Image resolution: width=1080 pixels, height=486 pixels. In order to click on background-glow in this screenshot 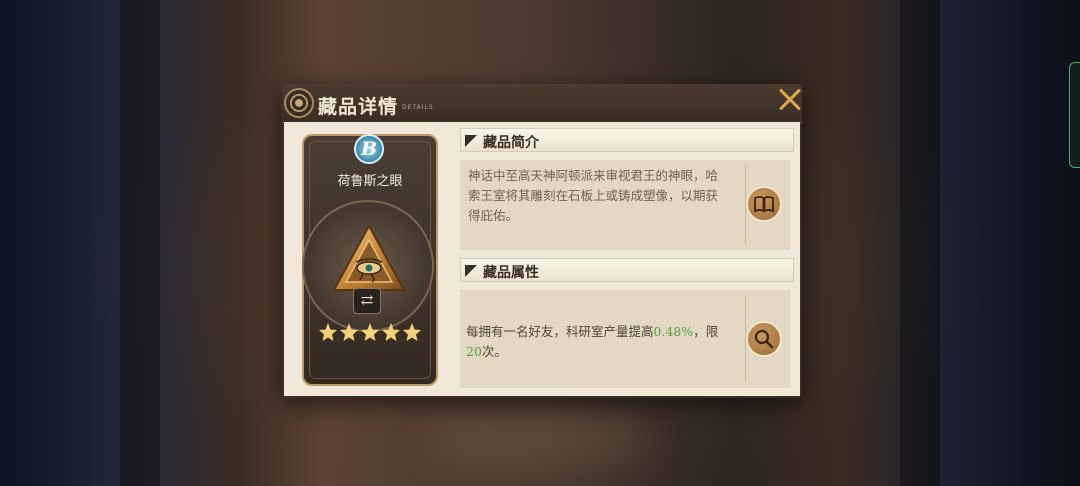, I will do `click(540, 440)`.